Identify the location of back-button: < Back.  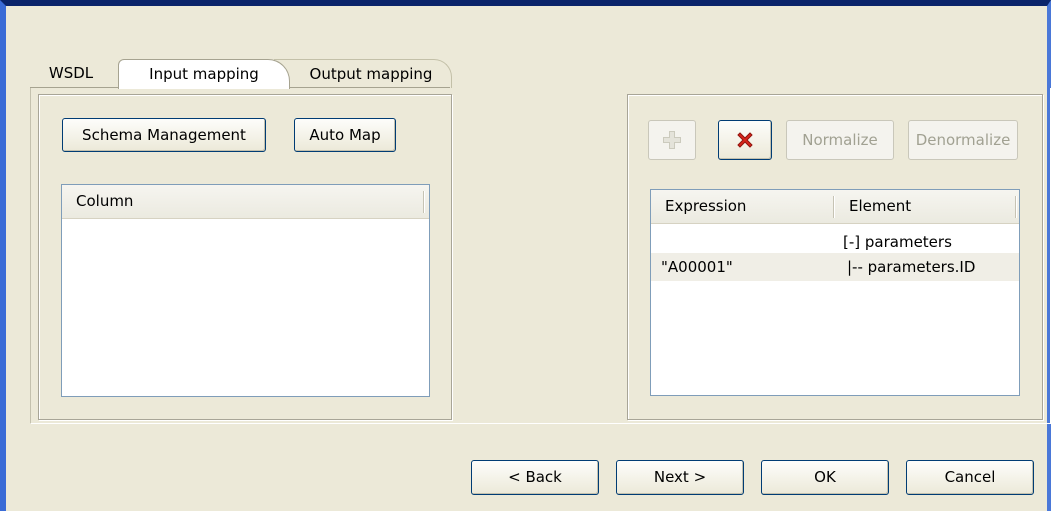
(535, 477).